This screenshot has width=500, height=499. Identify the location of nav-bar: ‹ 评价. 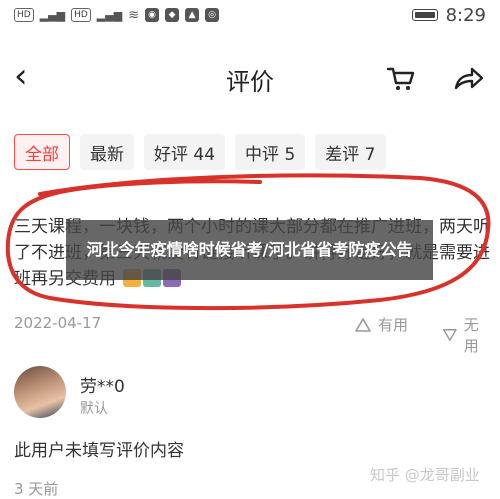
(250, 78).